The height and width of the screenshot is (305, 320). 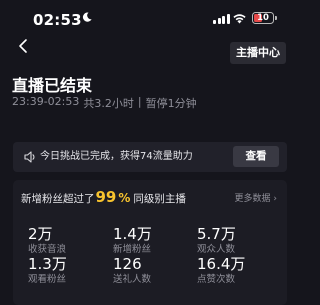 What do you see at coordinates (87, 17) in the screenshot?
I see `moon-icon` at bounding box center [87, 17].